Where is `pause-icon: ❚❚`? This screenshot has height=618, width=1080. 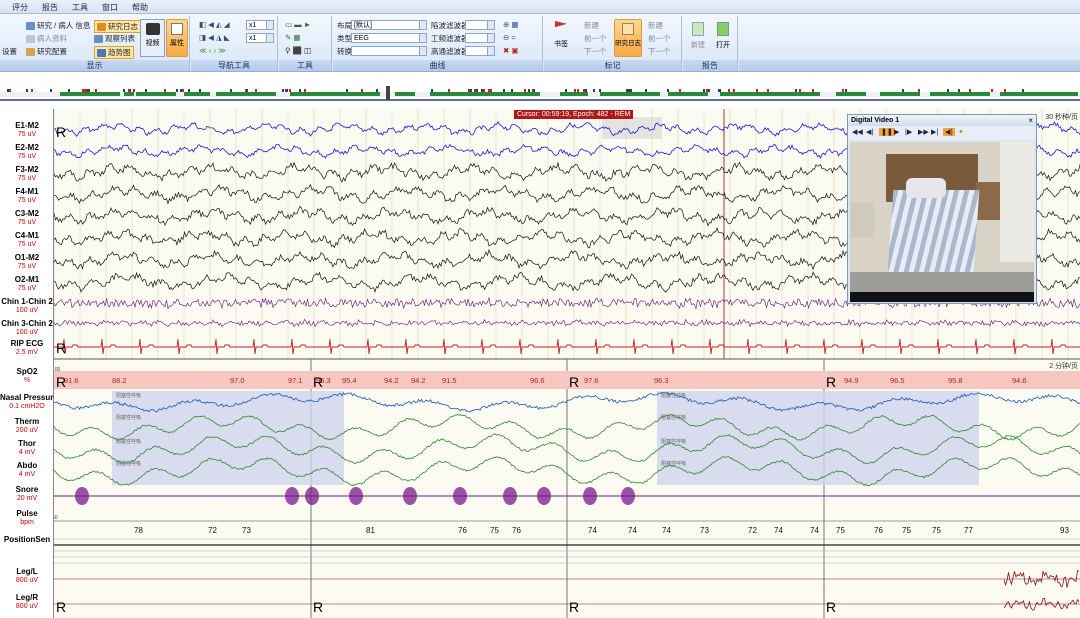 pause-icon: ❚❚ is located at coordinates (887, 132).